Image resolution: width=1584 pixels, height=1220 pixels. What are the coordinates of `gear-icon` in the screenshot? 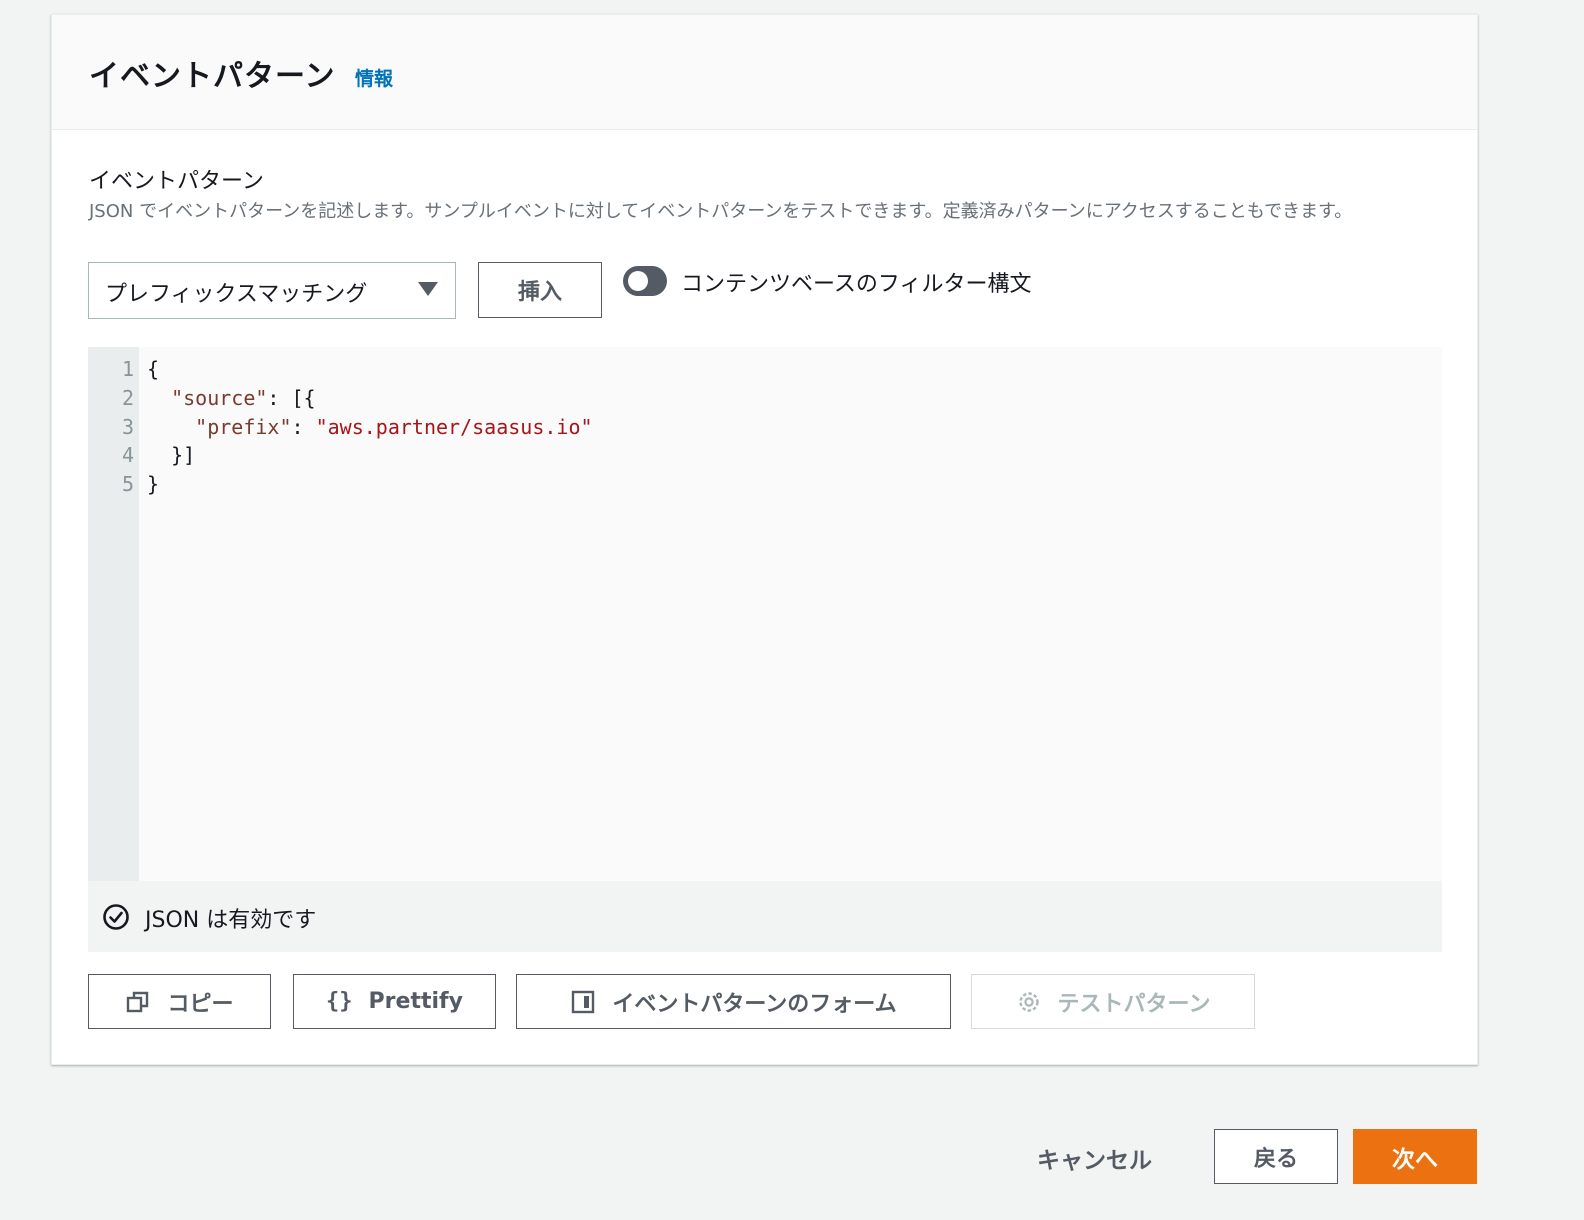 It's located at (1028, 1001).